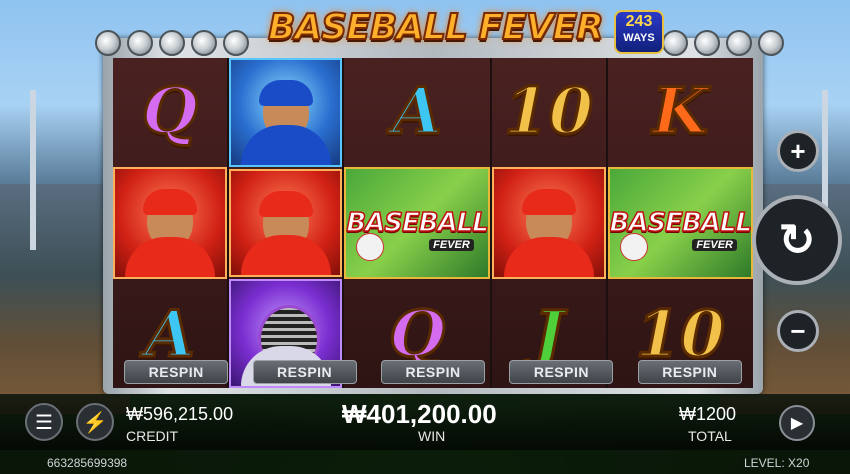 This screenshot has width=850, height=474. What do you see at coordinates (87, 463) in the screenshot?
I see `round-id: 663285699398` at bounding box center [87, 463].